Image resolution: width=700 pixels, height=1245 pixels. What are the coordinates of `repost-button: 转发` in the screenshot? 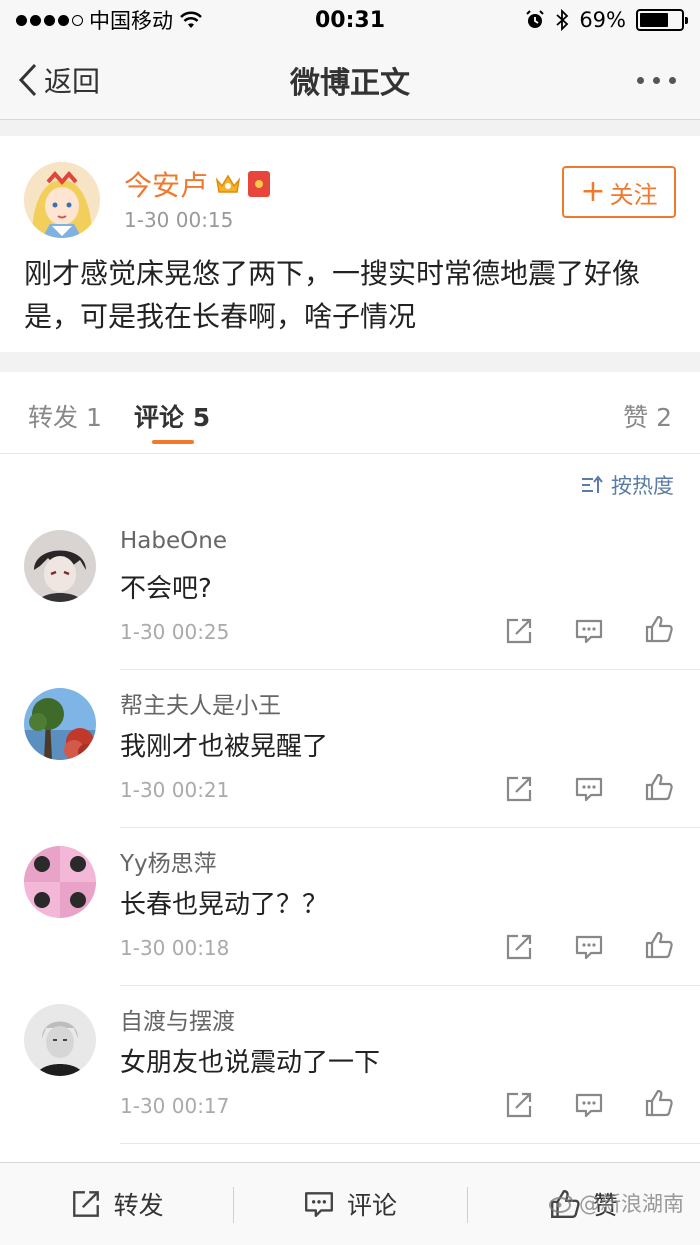 It's located at (116, 1204).